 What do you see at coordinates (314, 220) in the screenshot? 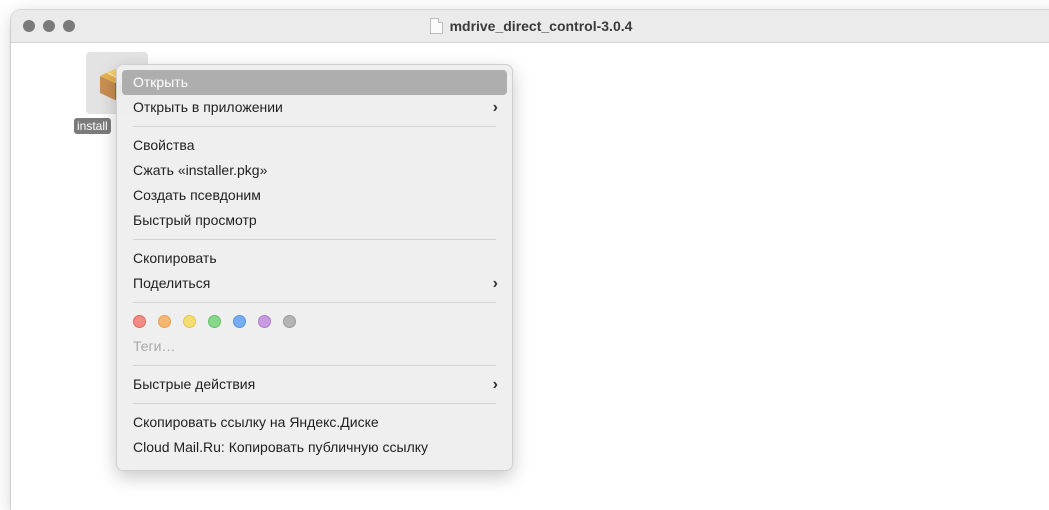
I see `menu-item-quick-look: Быстрый просмотр` at bounding box center [314, 220].